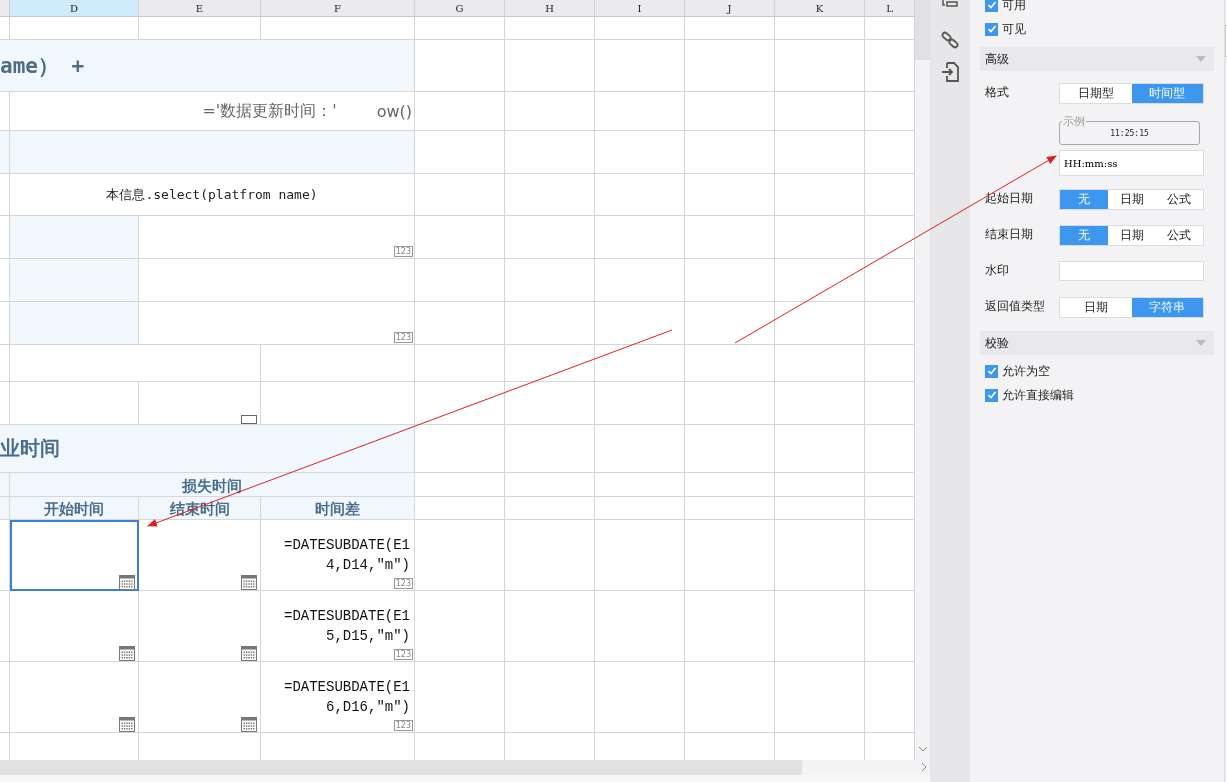  What do you see at coordinates (1097, 343) in the screenshot?
I see `section-header: 校验` at bounding box center [1097, 343].